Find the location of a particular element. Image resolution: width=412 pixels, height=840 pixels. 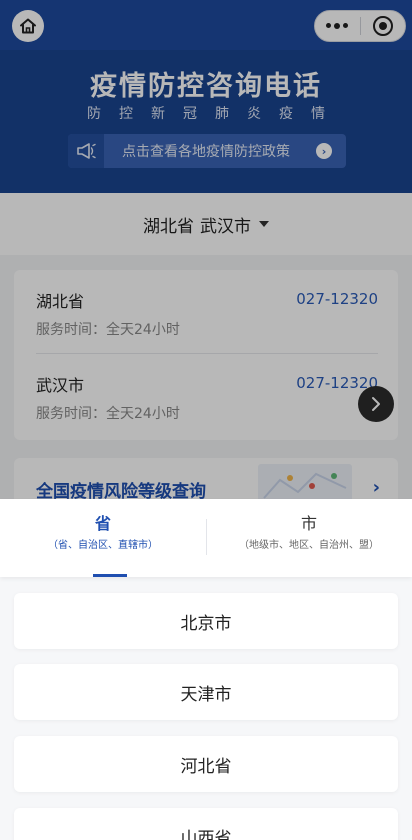

active-tab-indicator is located at coordinates (110, 575).